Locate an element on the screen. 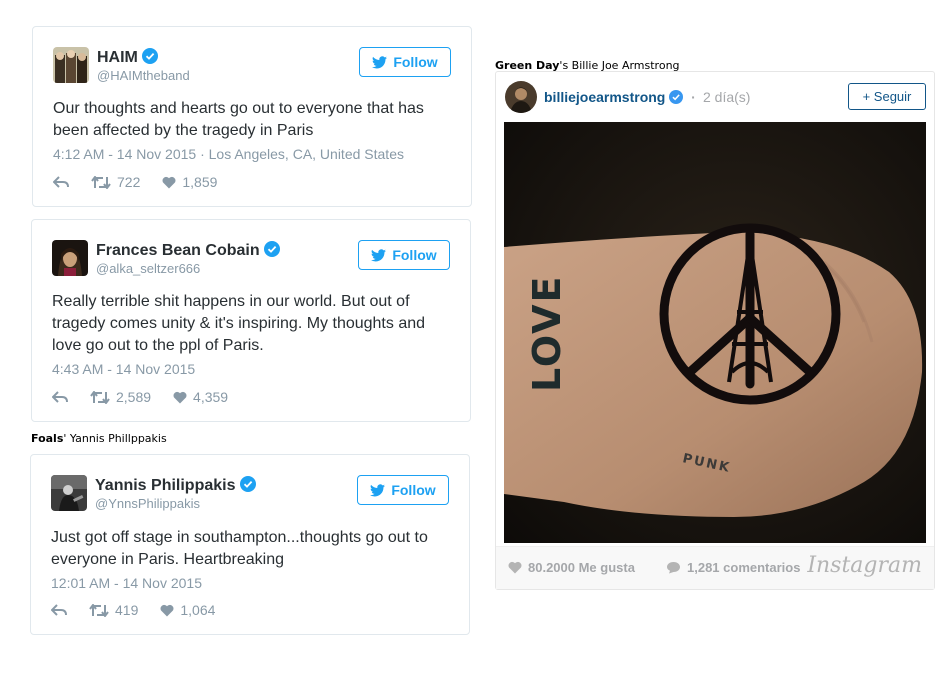 The image size is (944, 673). likes-count: 80.2000 Me gusta is located at coordinates (581, 567).